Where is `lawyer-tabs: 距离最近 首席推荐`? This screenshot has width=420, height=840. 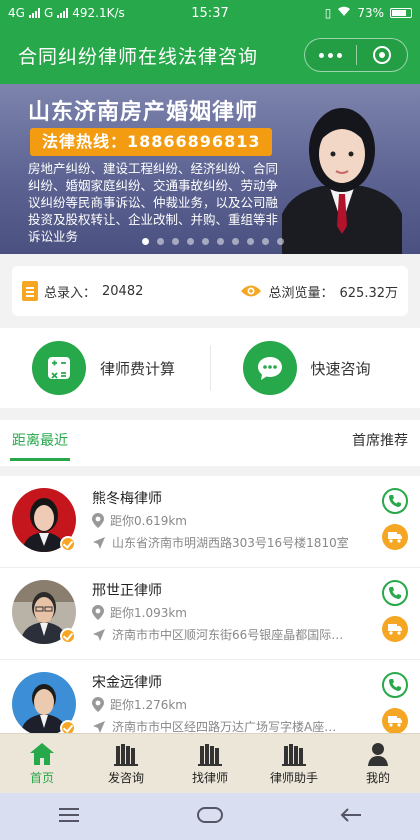 lawyer-tabs: 距离最近 首席推荐 is located at coordinates (210, 443).